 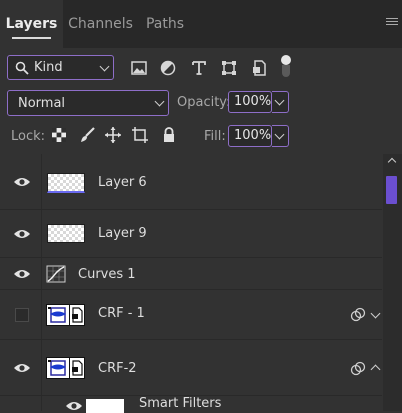 What do you see at coordinates (204, 102) in the screenshot?
I see `opacity-label: Opacity:` at bounding box center [204, 102].